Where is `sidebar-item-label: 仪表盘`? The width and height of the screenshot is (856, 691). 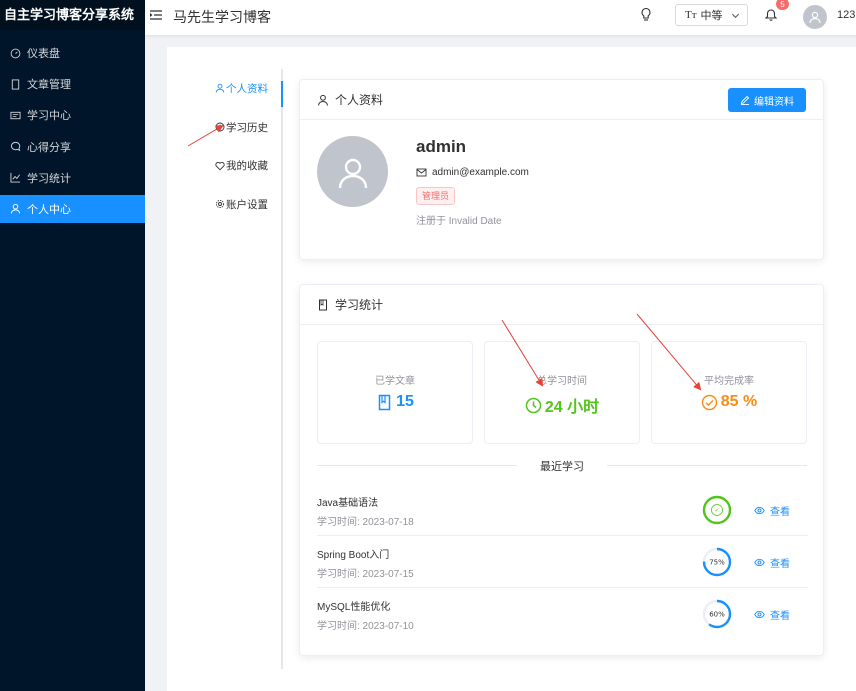 sidebar-item-label: 仪表盘 is located at coordinates (43, 54).